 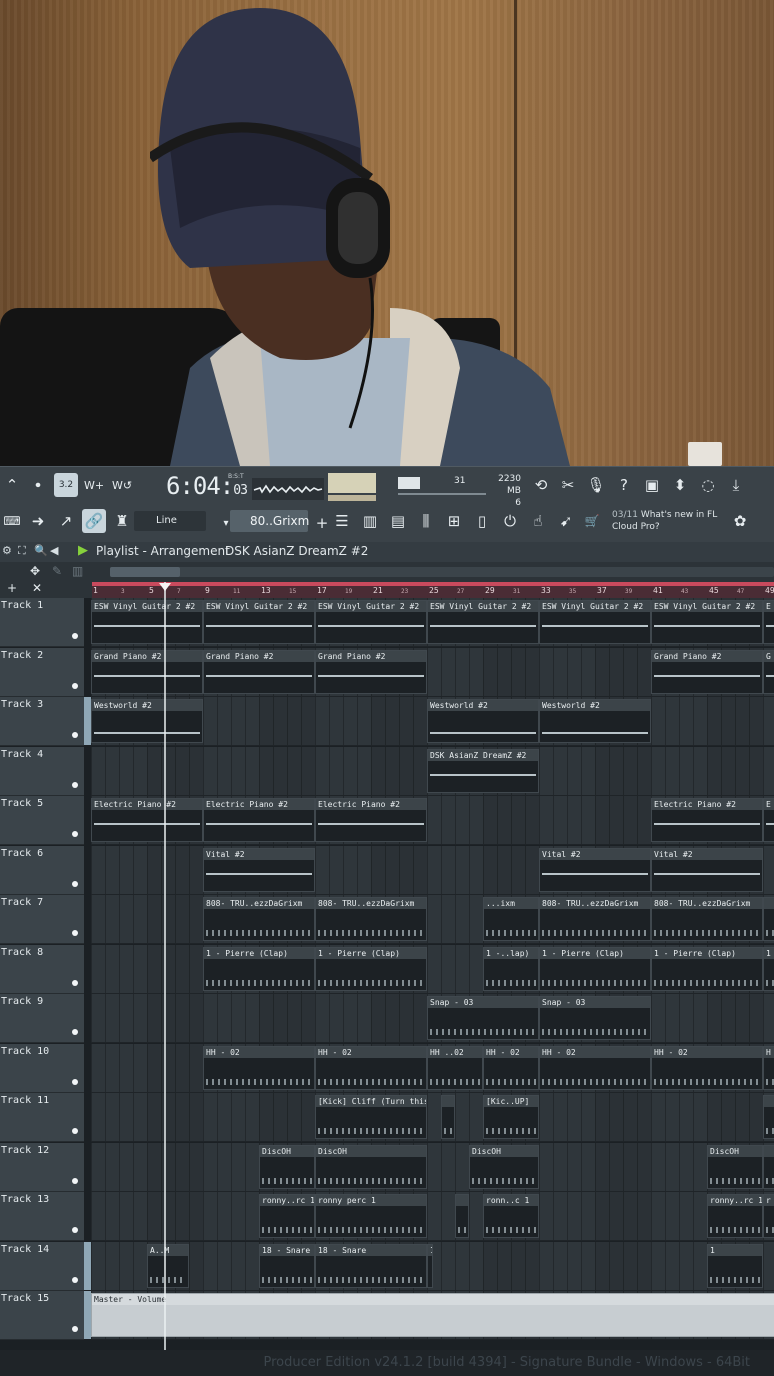 I want to click on zoom-icon: 🔍, so click(x=41, y=550).